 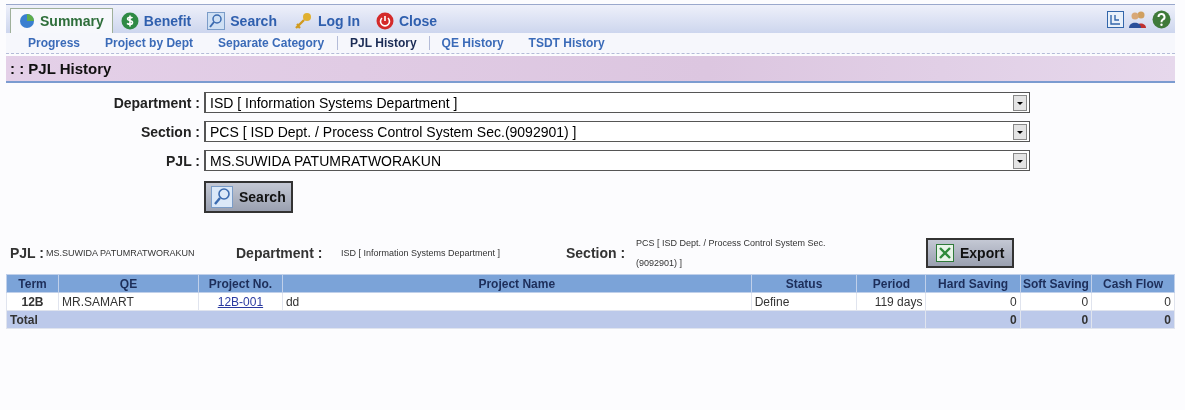 I want to click on section-header: : : PJL History, so click(x=590, y=69).